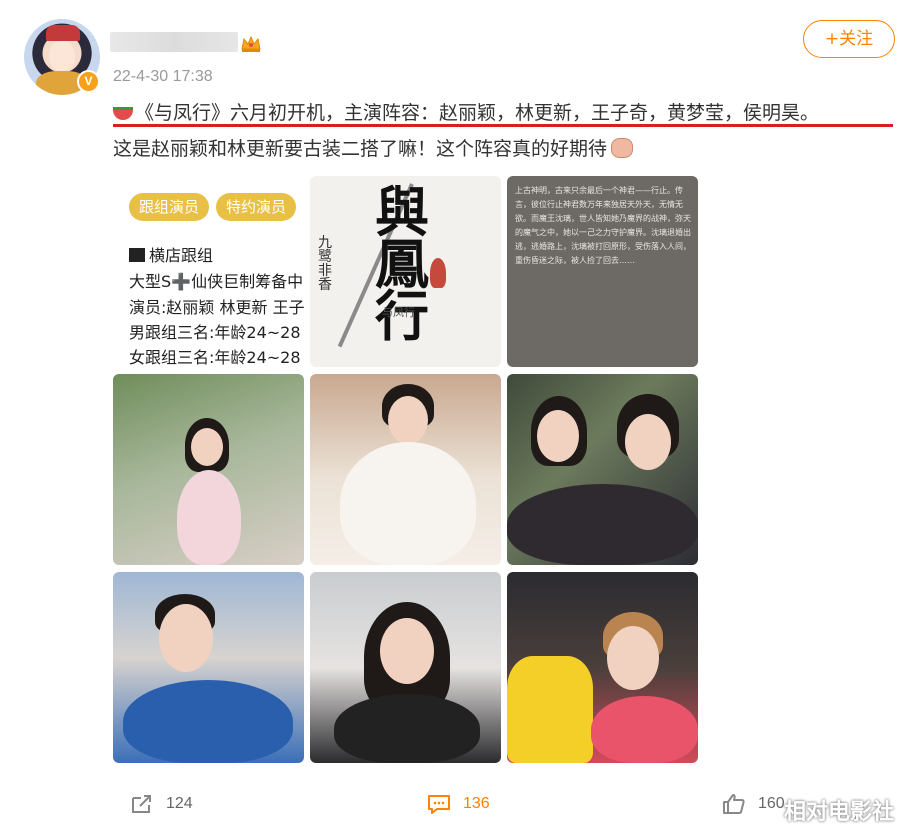 Image resolution: width=923 pixels, height=840 pixels. I want to click on post-timestamp: 22-4-30 17:38, so click(163, 77).